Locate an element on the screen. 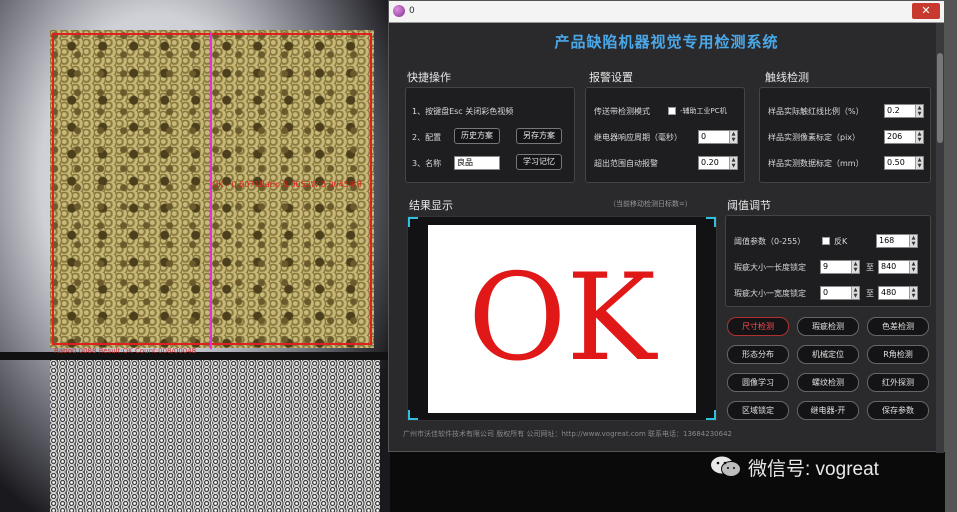 This screenshot has width=957, height=512. image-learning-button: 圆像学习 is located at coordinates (758, 382).